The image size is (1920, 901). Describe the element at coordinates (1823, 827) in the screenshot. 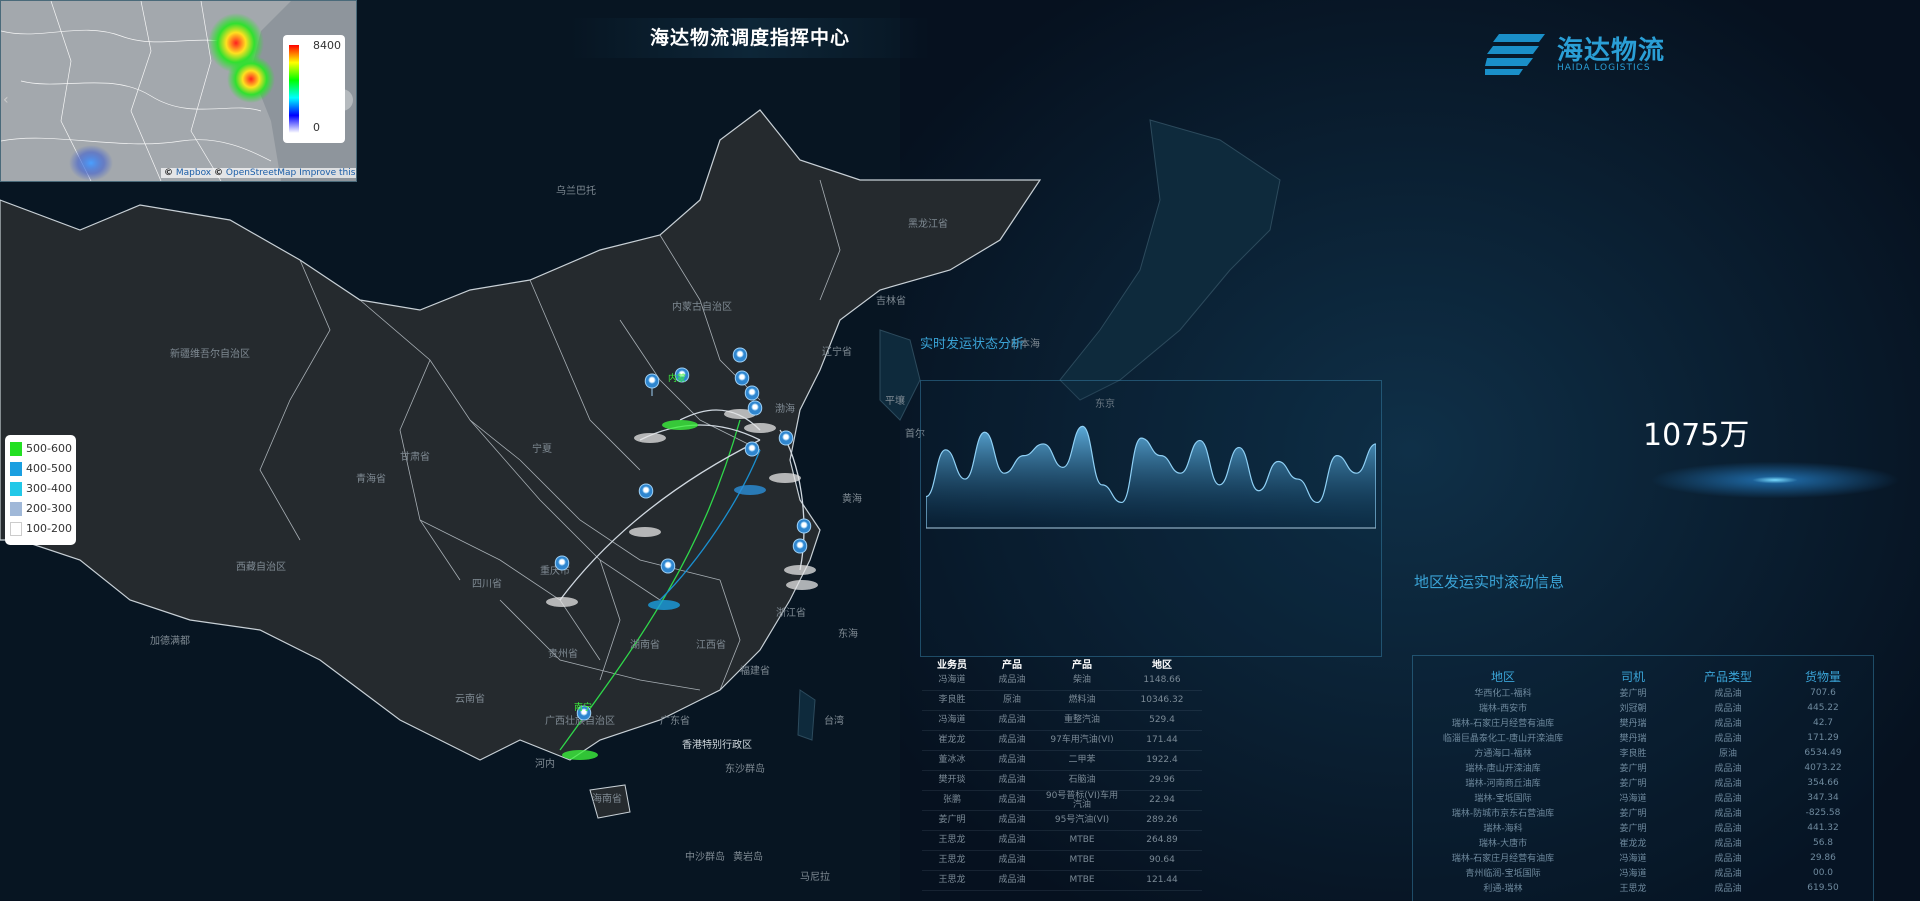

I see `table-cell: 441.32` at that location.